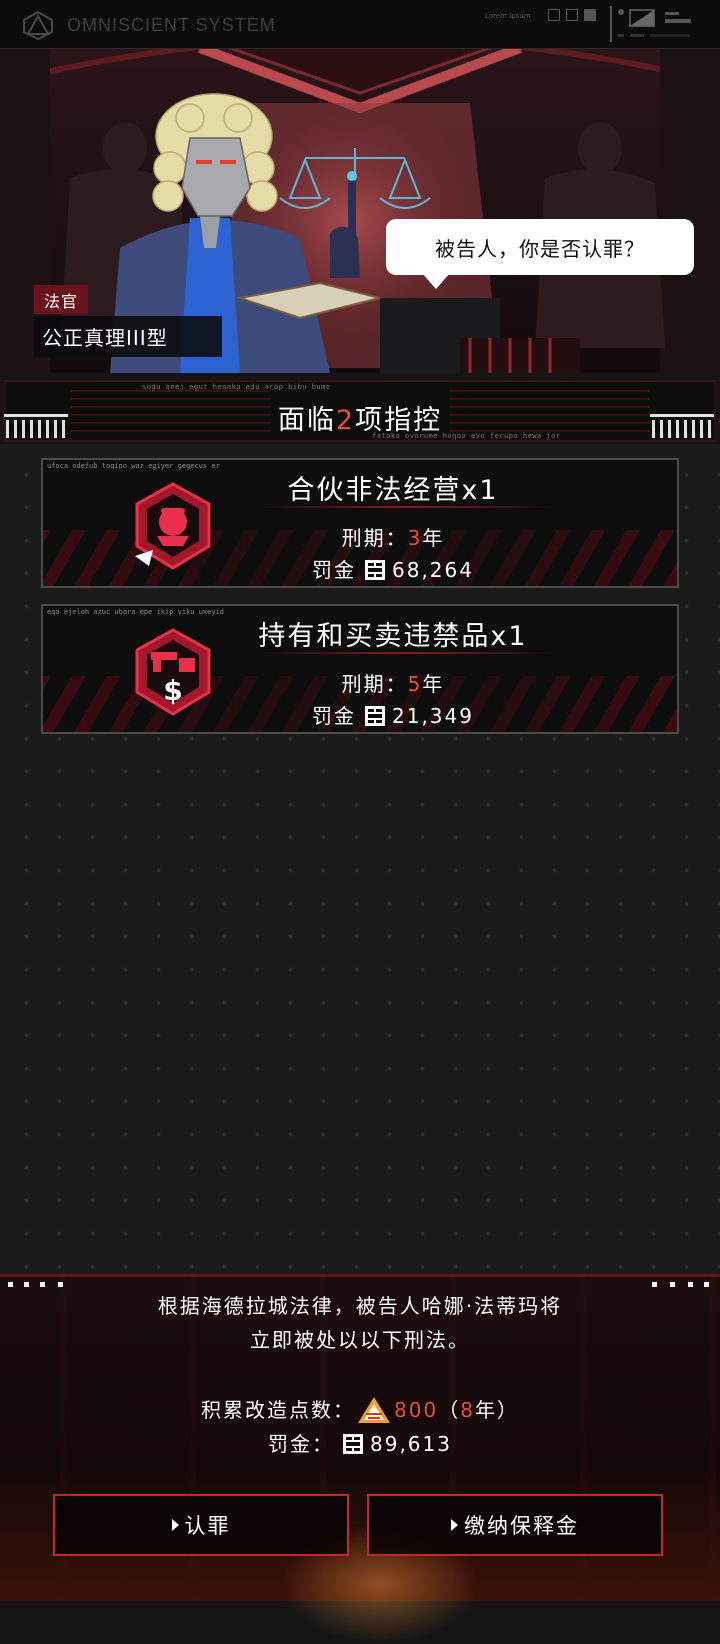 The height and width of the screenshot is (1644, 720). What do you see at coordinates (278, 1410) in the screenshot?
I see `points-label: 积累改造点数：` at bounding box center [278, 1410].